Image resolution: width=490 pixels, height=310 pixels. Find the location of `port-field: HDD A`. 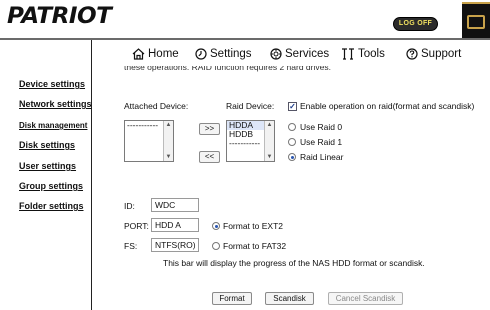

port-field: HDD A is located at coordinates (175, 225).